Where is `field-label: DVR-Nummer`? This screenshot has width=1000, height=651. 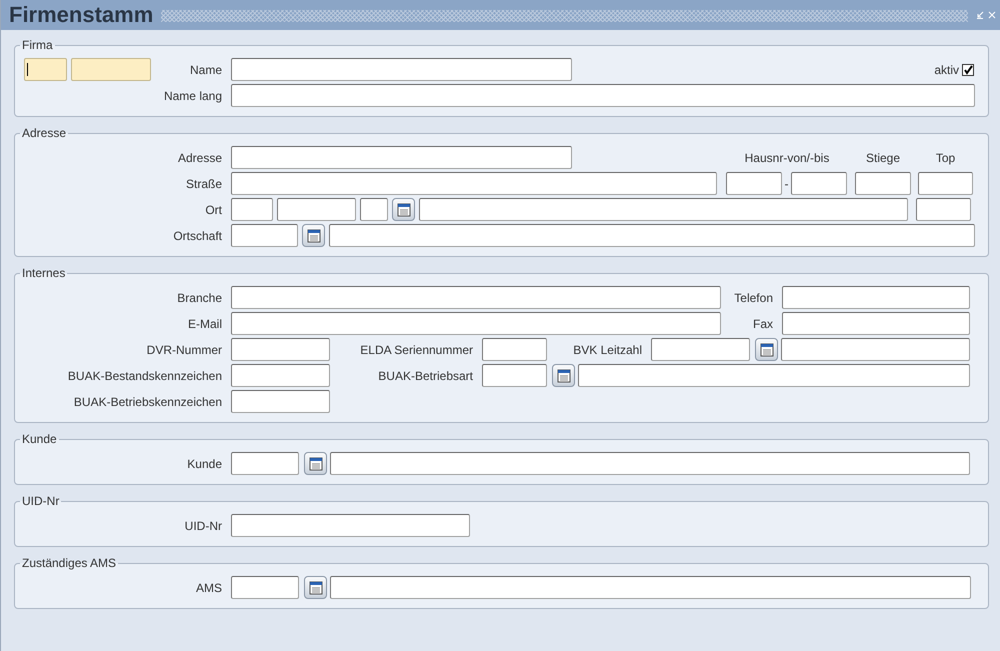
field-label: DVR-Nummer is located at coordinates (184, 349).